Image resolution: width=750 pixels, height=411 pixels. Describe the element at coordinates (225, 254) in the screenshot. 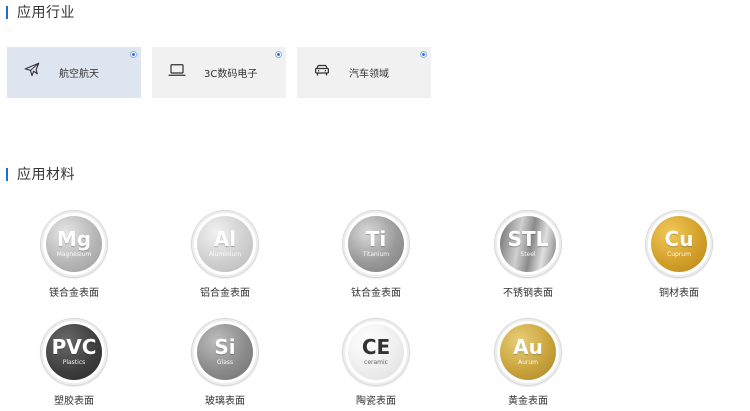

I see `material-name: Aluminium` at that location.